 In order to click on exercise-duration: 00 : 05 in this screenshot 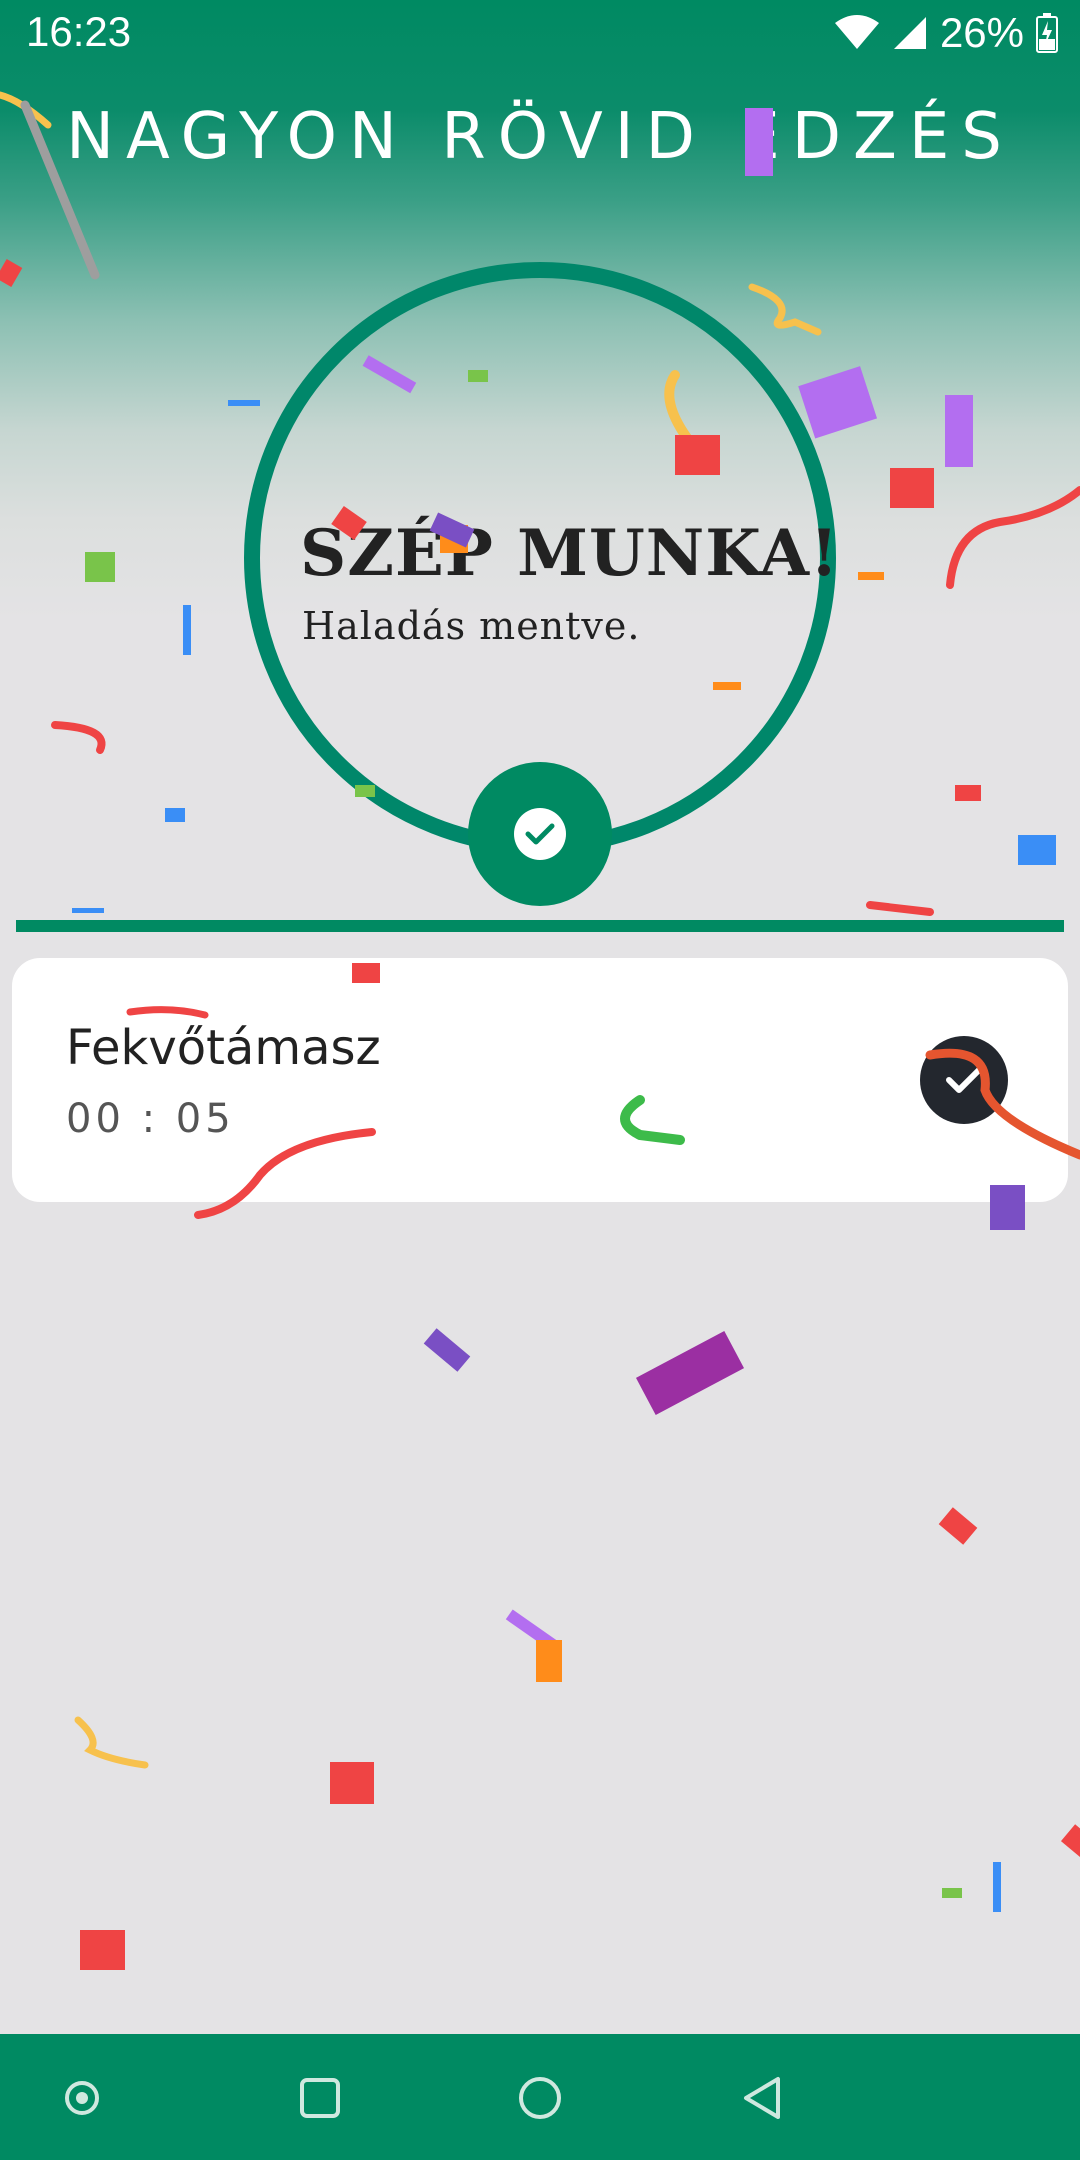, I will do `click(150, 1119)`.